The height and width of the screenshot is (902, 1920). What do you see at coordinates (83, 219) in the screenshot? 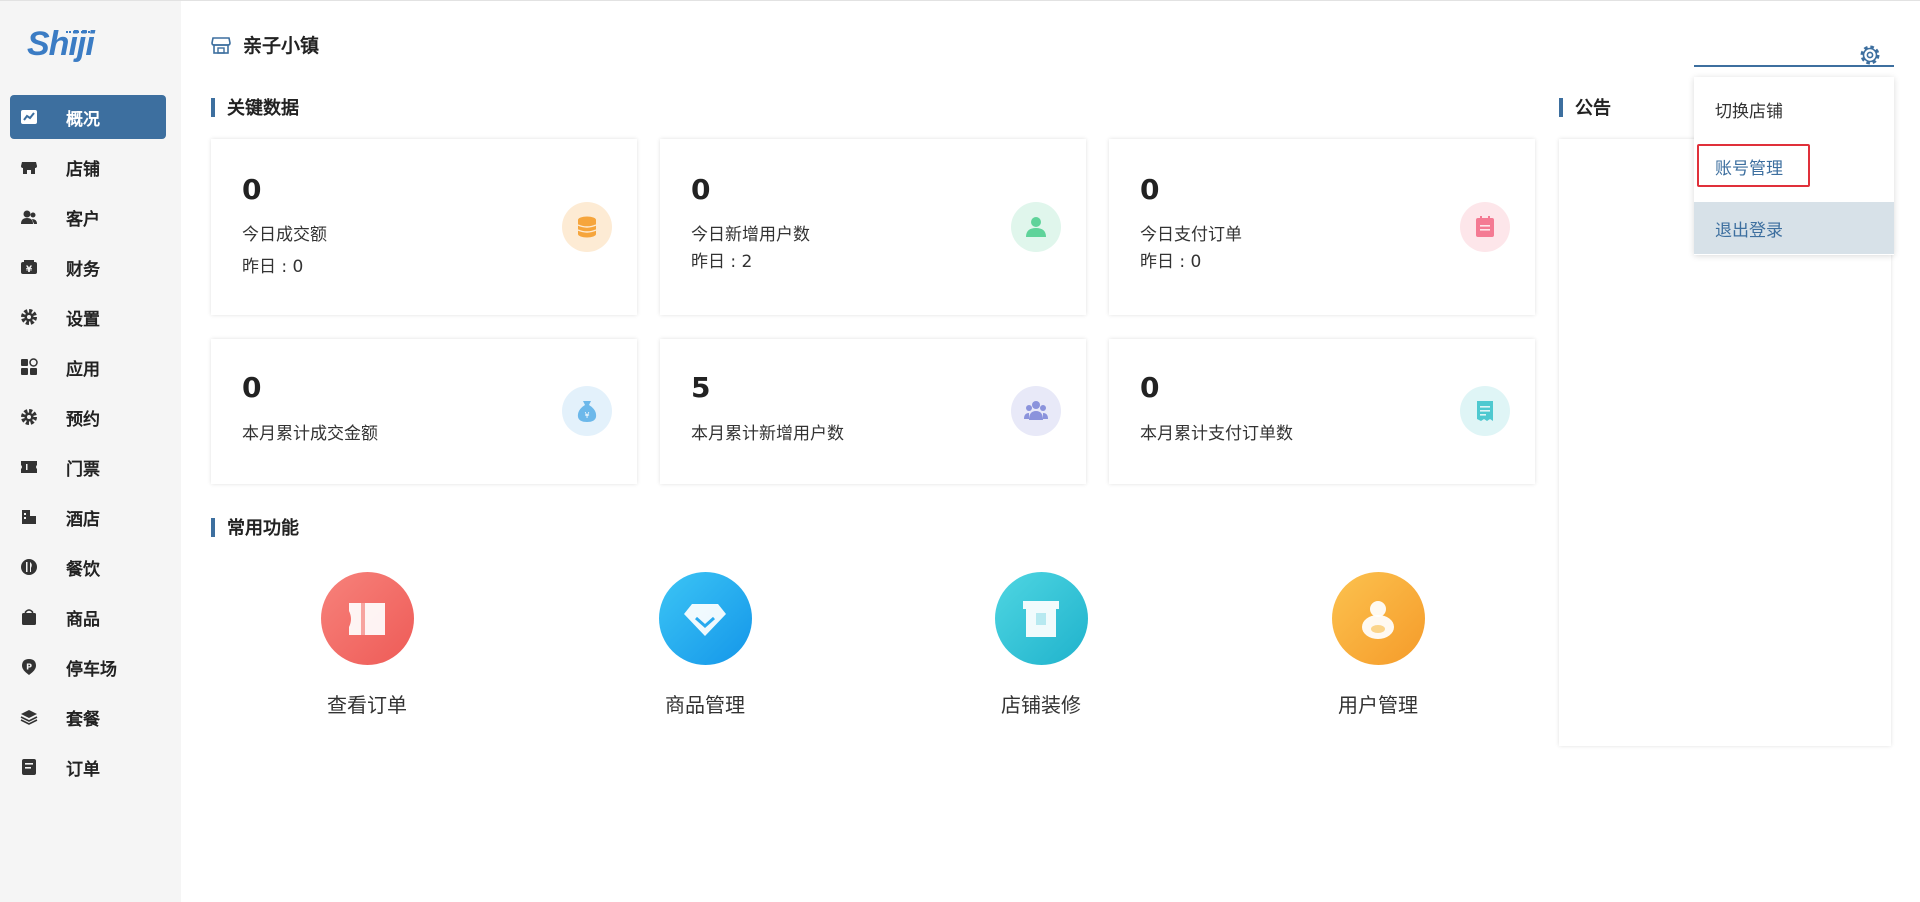
I see `sidebar-item-label: 客户` at bounding box center [83, 219].